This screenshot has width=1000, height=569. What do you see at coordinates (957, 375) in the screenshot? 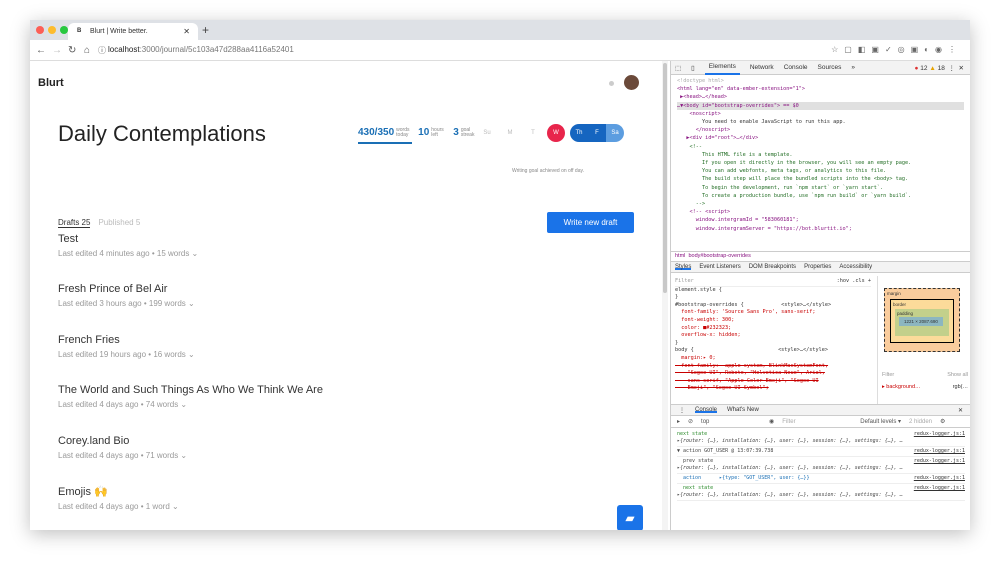
I see `show-all-checkbox: Show all` at bounding box center [957, 375].